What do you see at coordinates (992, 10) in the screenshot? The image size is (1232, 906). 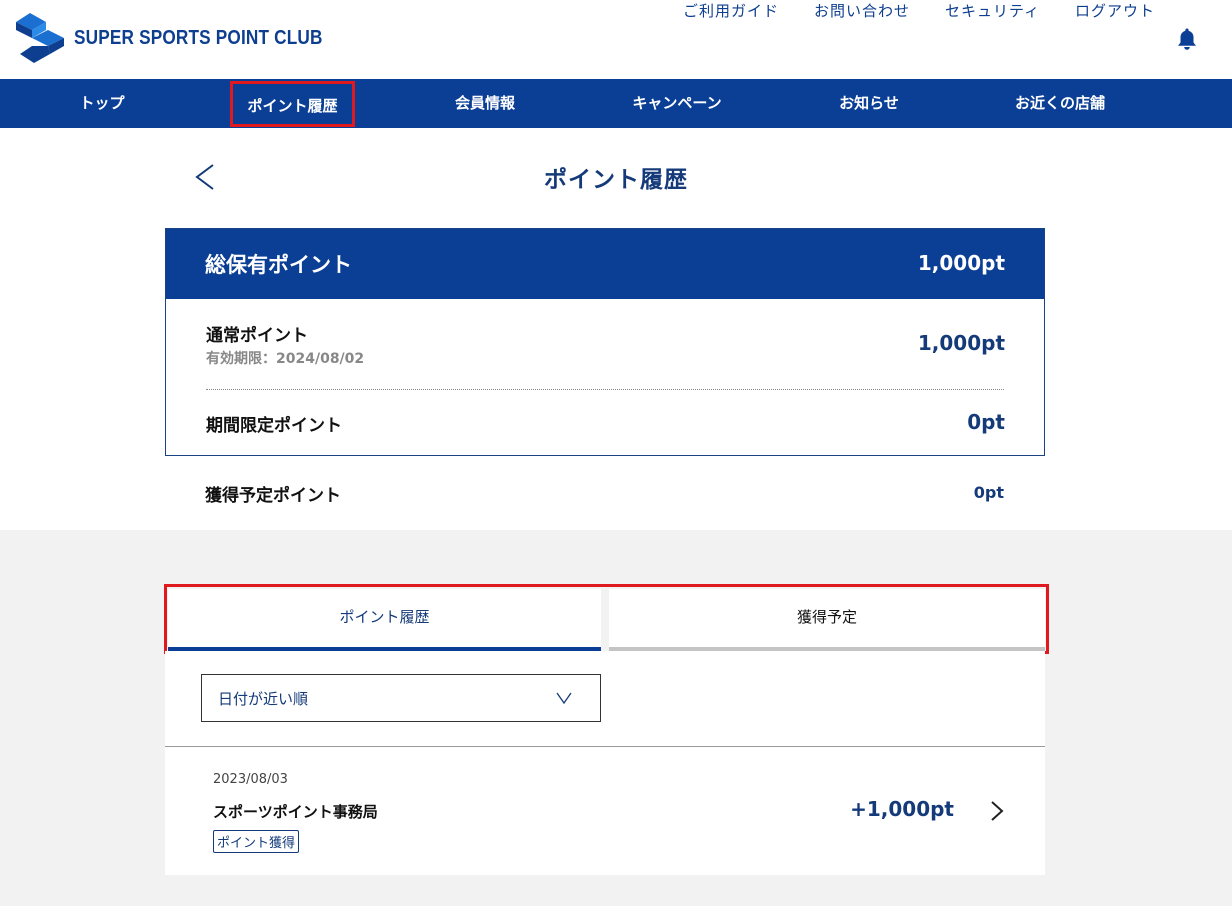 I see `security-link: セキュリティ` at bounding box center [992, 10].